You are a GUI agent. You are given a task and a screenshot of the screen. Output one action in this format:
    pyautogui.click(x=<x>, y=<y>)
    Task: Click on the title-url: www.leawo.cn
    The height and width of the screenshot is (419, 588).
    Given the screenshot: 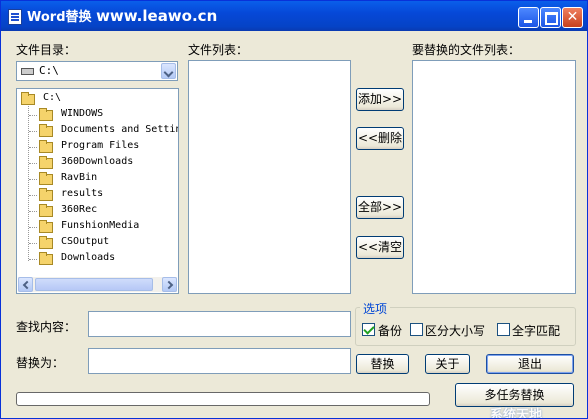 What is the action you would take?
    pyautogui.click(x=157, y=16)
    